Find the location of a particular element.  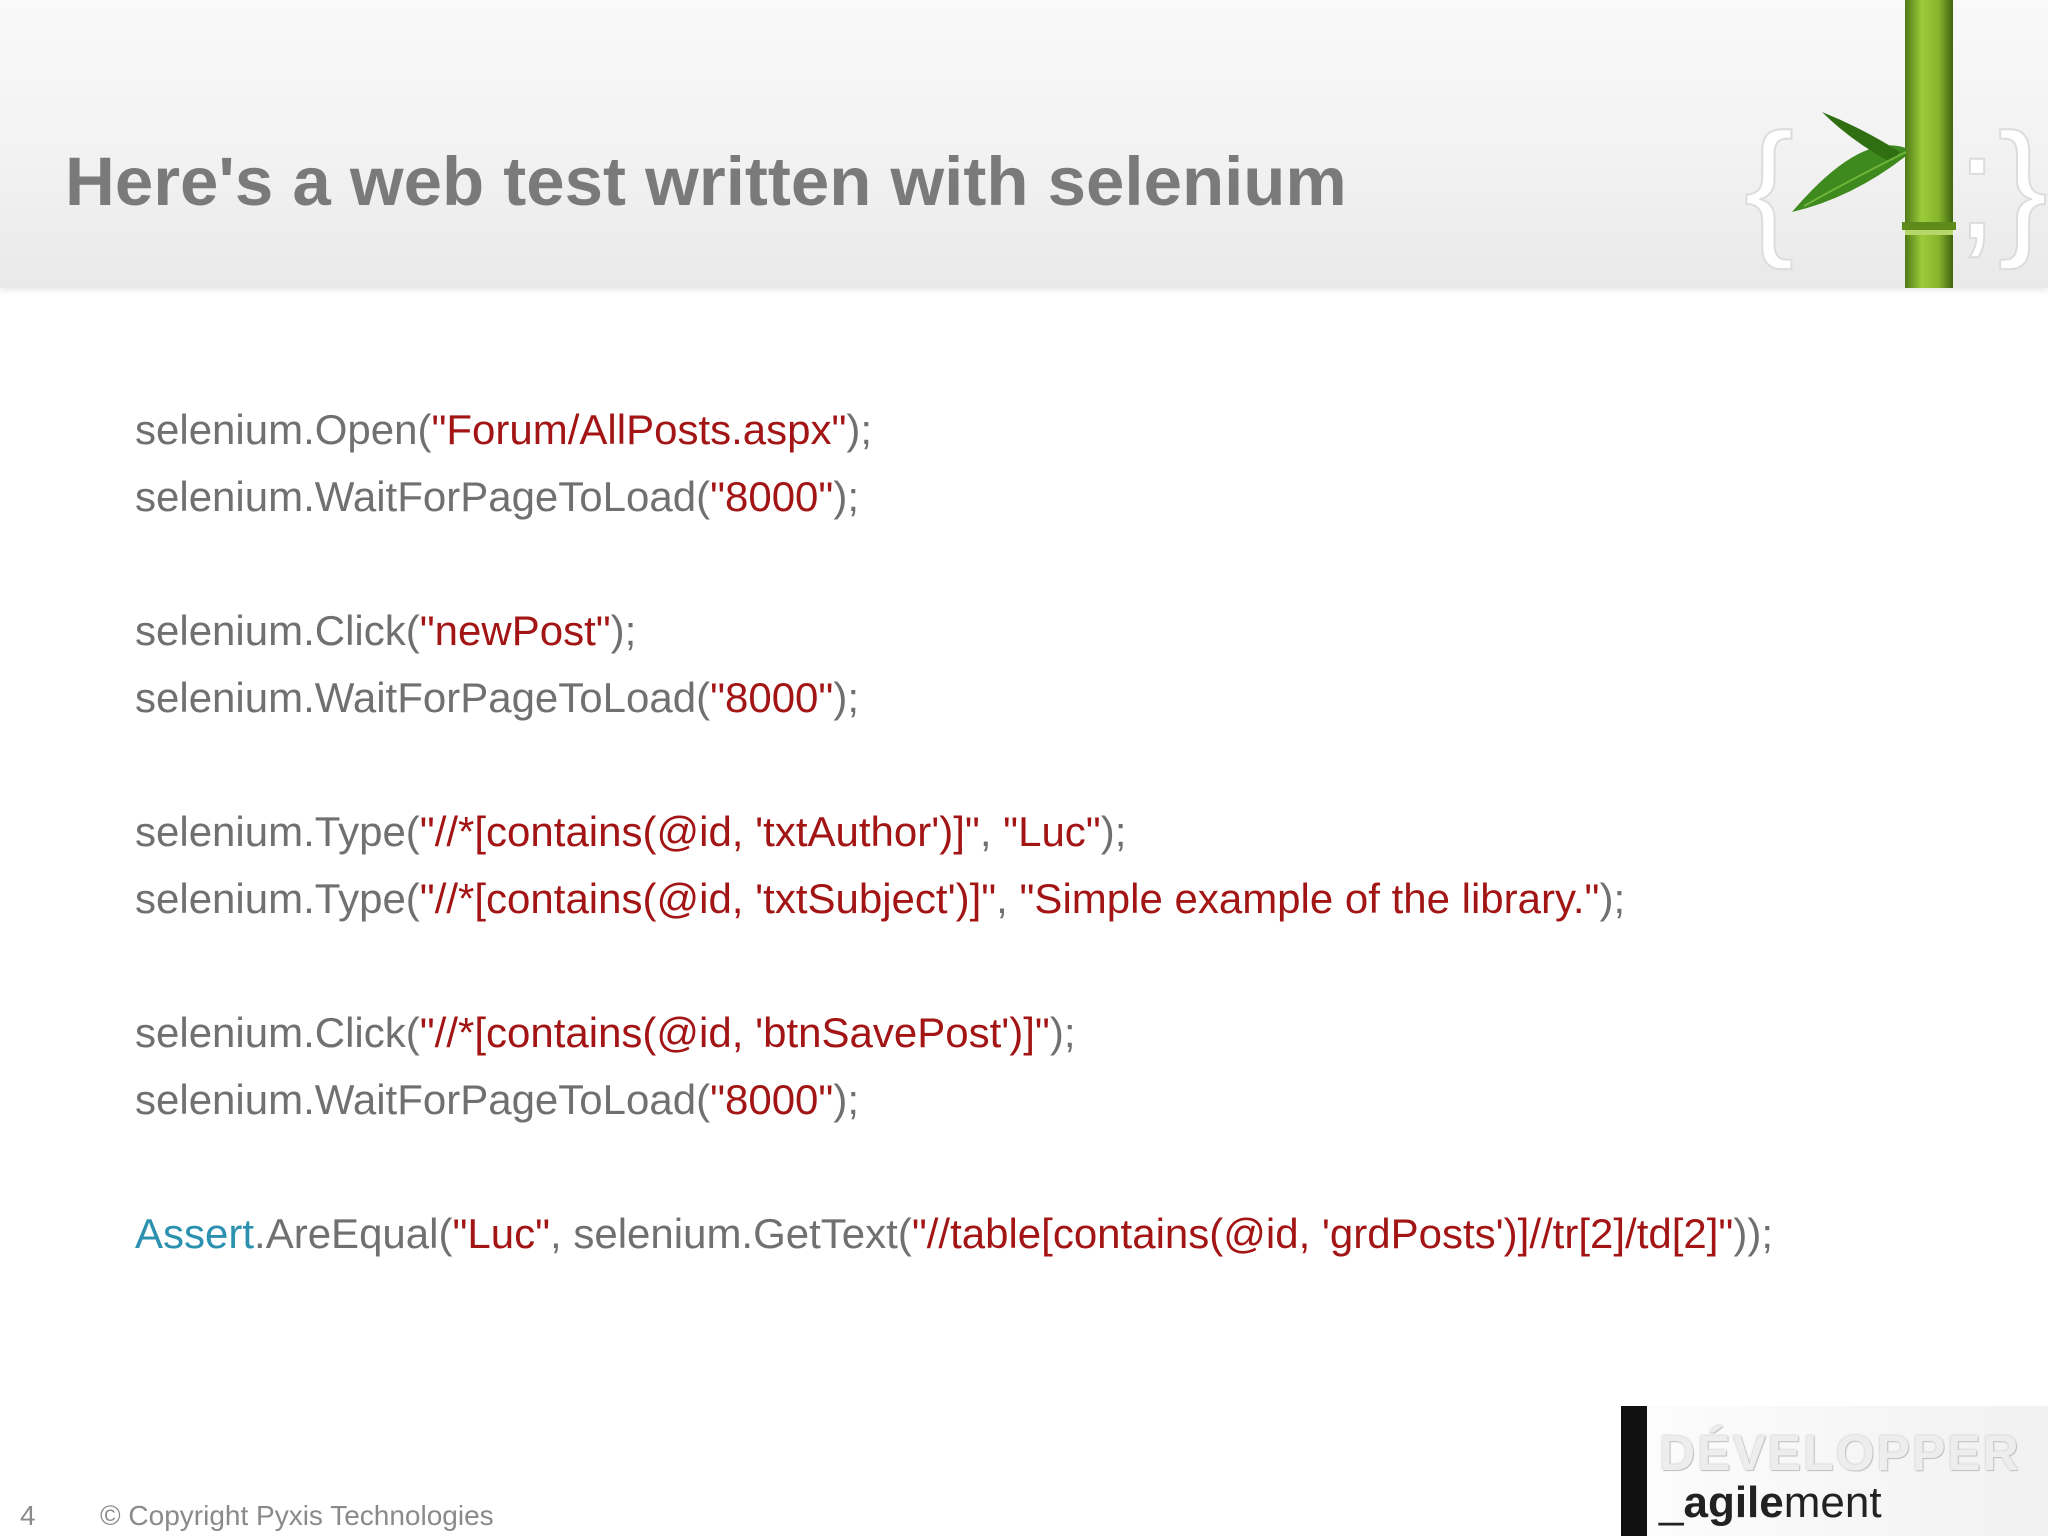

brand-bold: agile is located at coordinates (1733, 1502).